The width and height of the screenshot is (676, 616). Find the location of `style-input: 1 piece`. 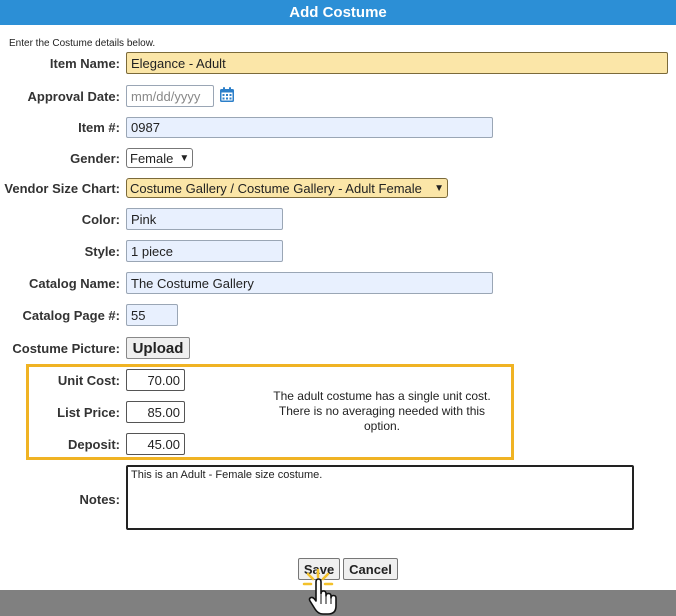

style-input: 1 piece is located at coordinates (204, 251).